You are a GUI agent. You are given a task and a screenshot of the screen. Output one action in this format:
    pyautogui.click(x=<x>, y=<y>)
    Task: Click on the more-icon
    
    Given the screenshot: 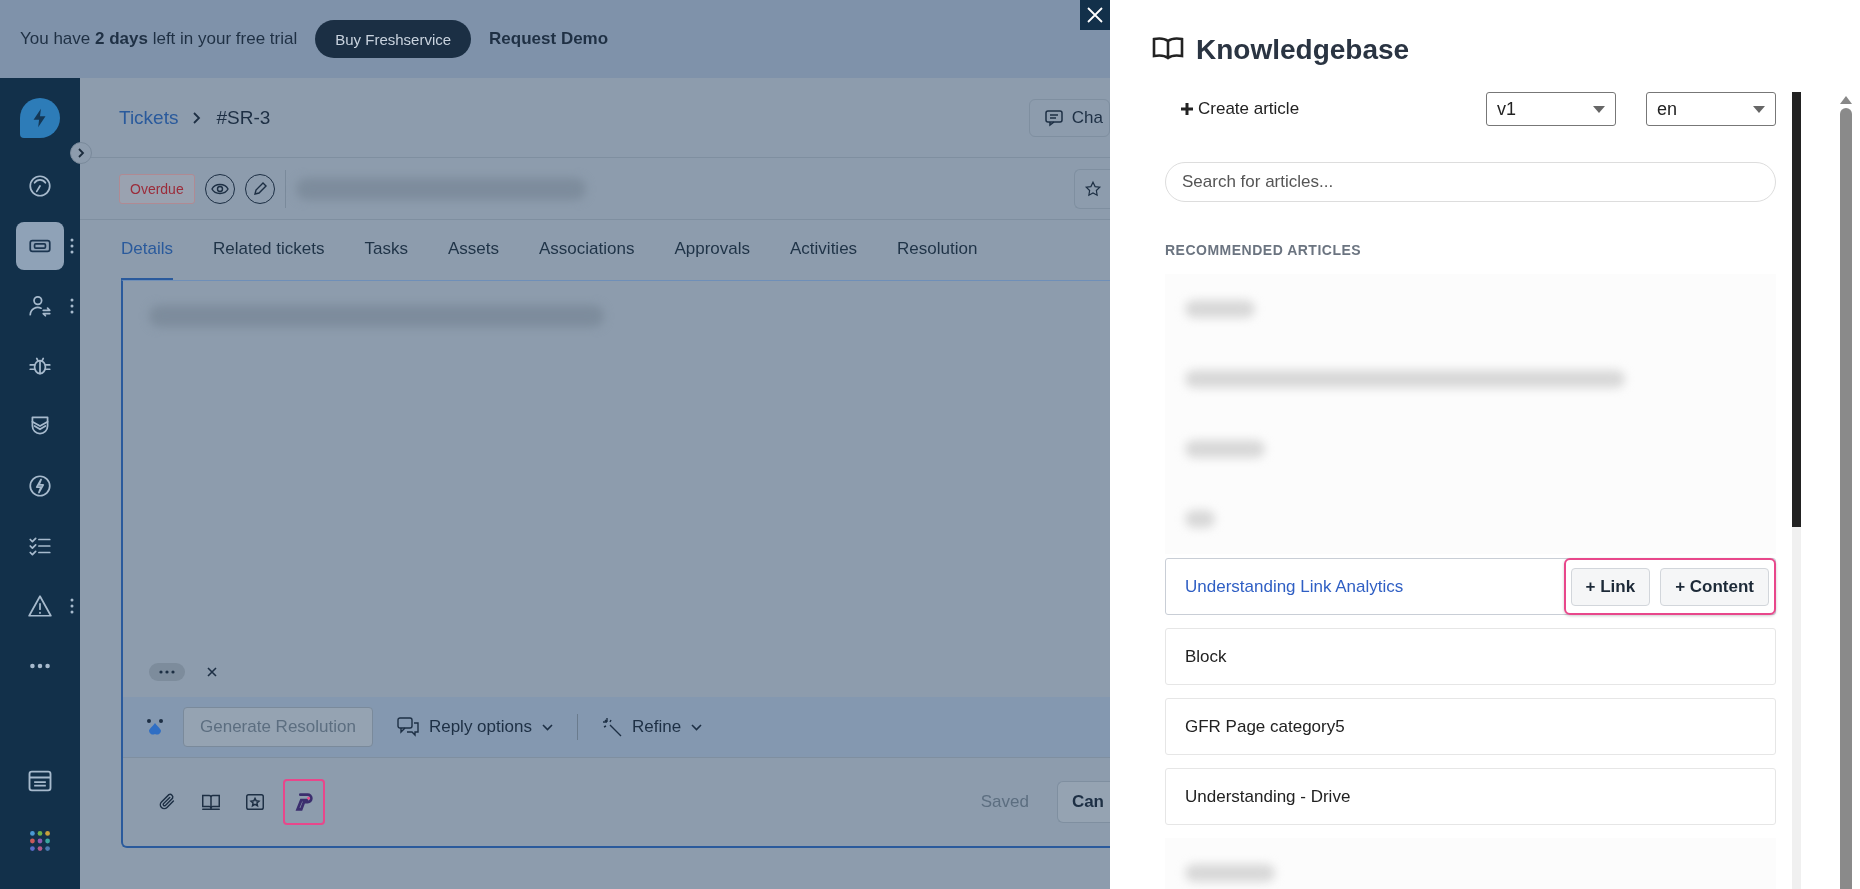 What is the action you would take?
    pyautogui.click(x=167, y=672)
    